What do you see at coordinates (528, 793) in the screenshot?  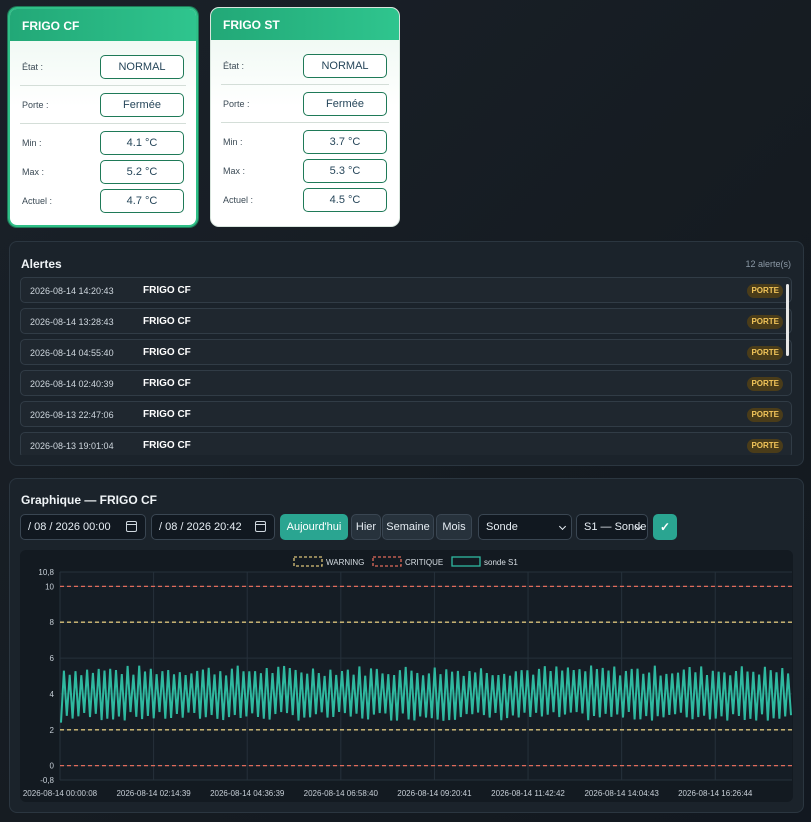 I see `x-tick-label: 2026-08-14 11:42:42` at bounding box center [528, 793].